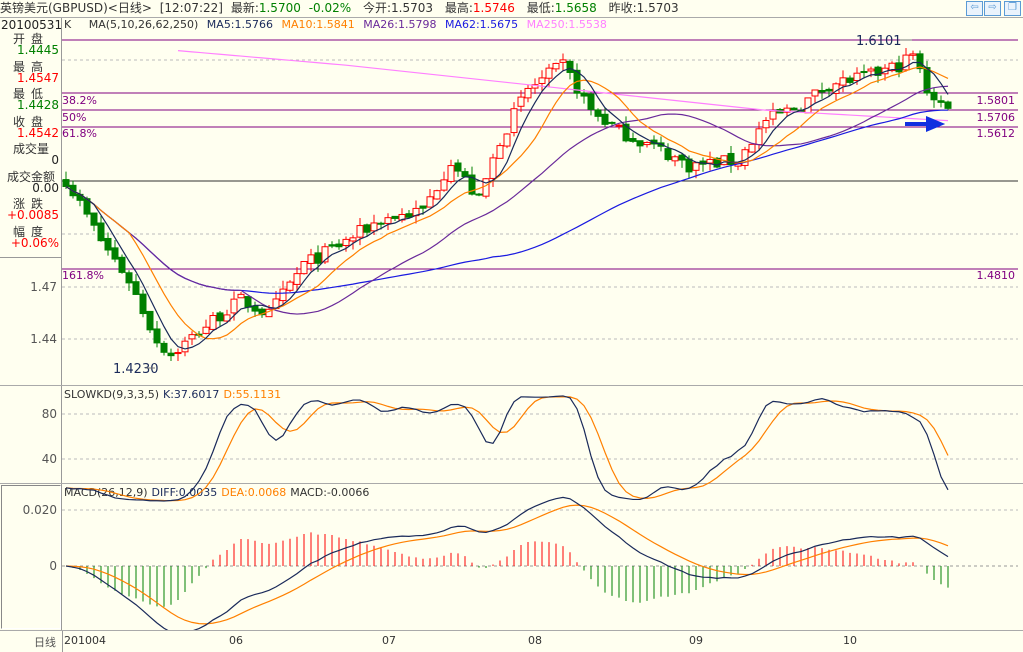 Image resolution: width=1023 pixels, height=652 pixels. I want to click on prev-value: 1.5703, so click(657, 8).